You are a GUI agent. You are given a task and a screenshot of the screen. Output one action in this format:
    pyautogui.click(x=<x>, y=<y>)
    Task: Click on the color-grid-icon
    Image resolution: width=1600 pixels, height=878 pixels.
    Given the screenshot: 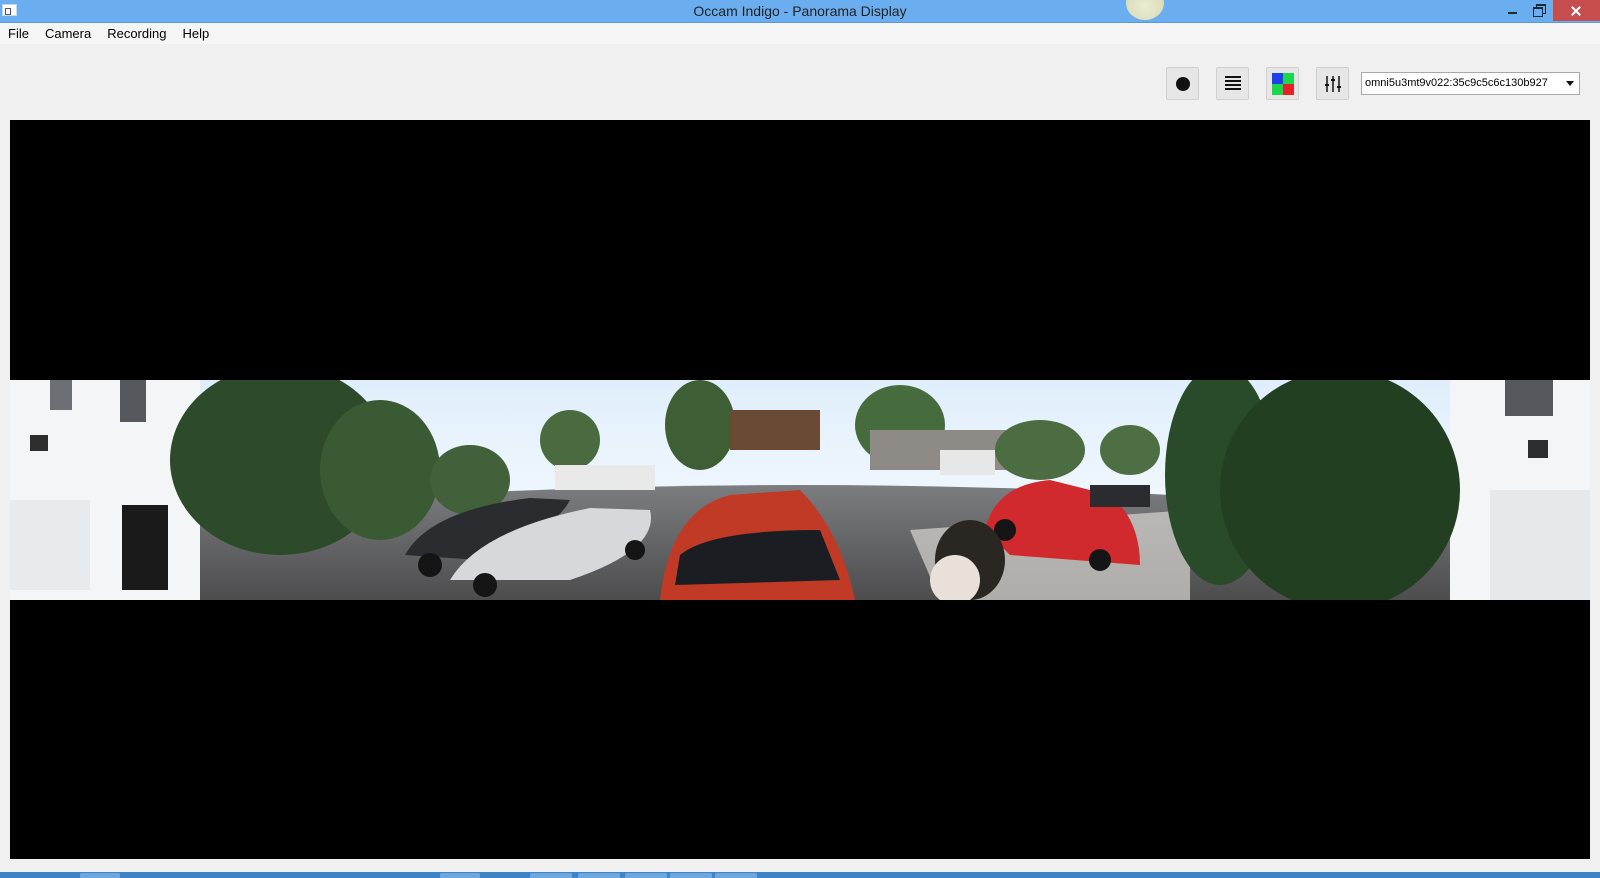 What is the action you would take?
    pyautogui.click(x=1283, y=84)
    